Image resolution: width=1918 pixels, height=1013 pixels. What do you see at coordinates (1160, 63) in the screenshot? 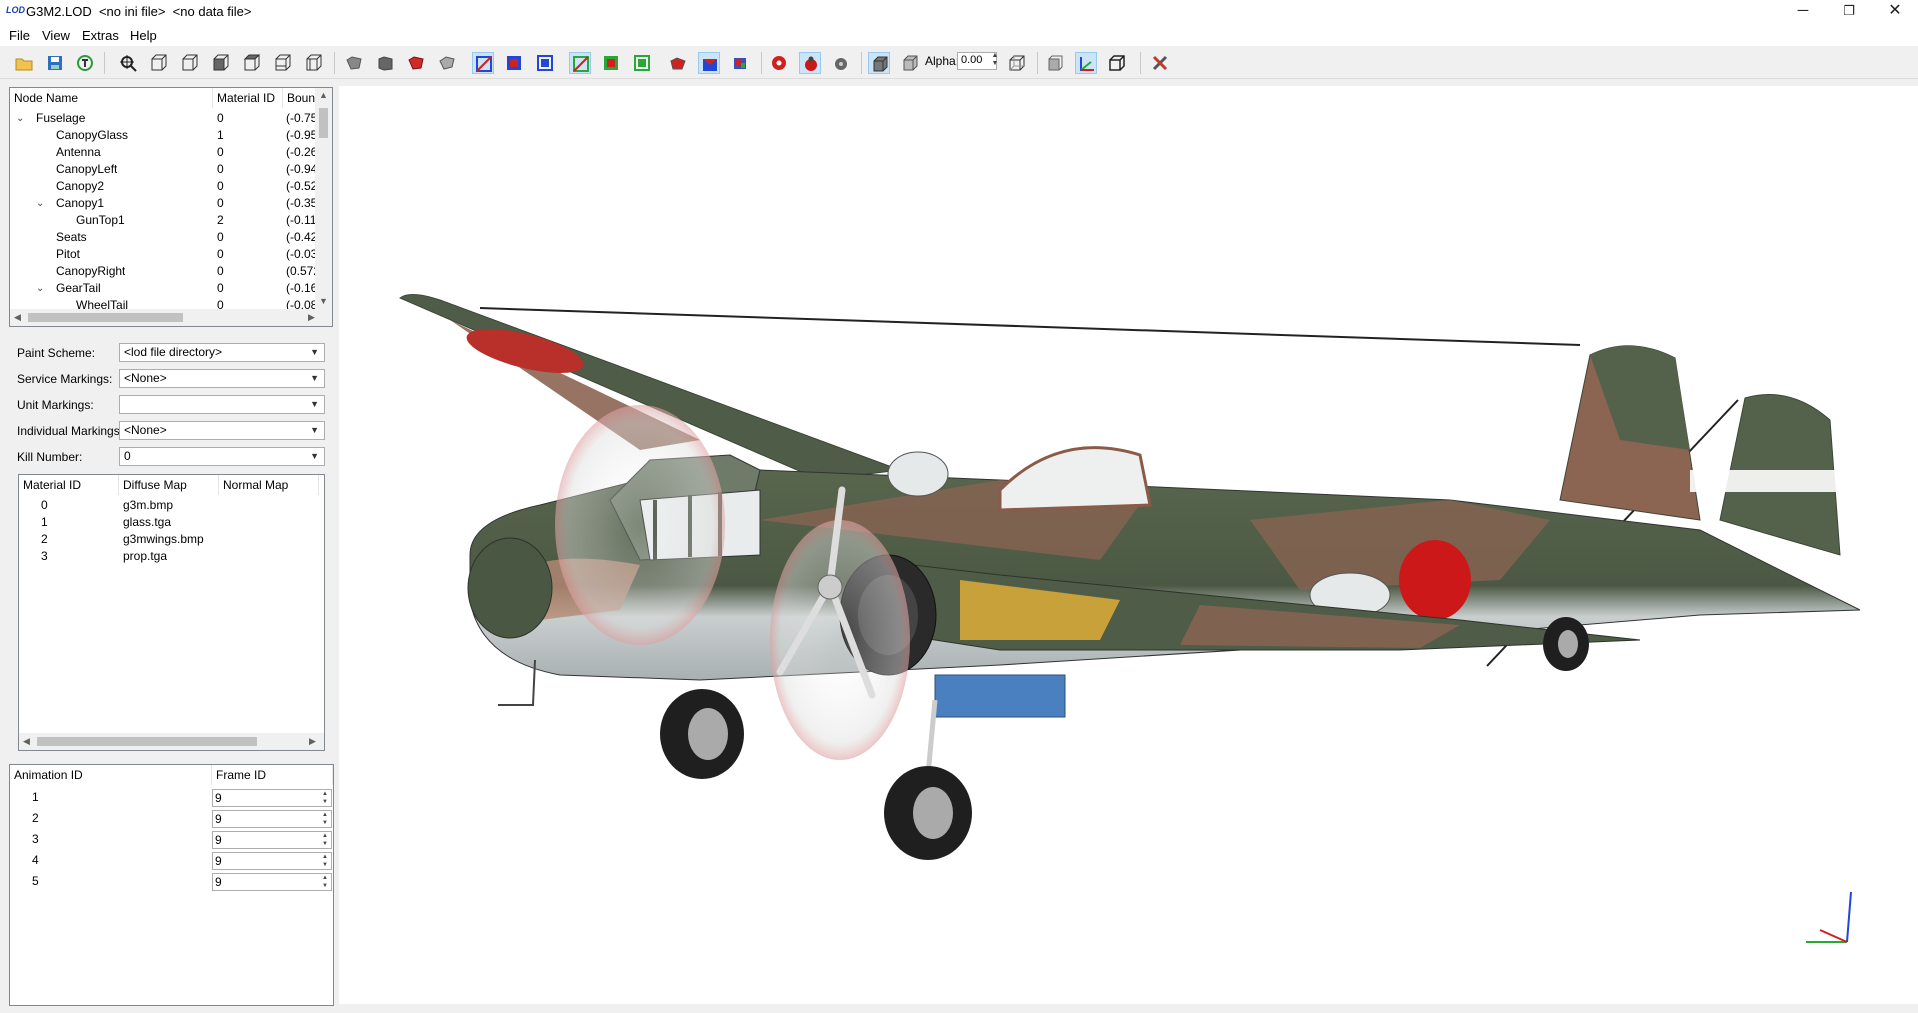
I see `tools-icon` at bounding box center [1160, 63].